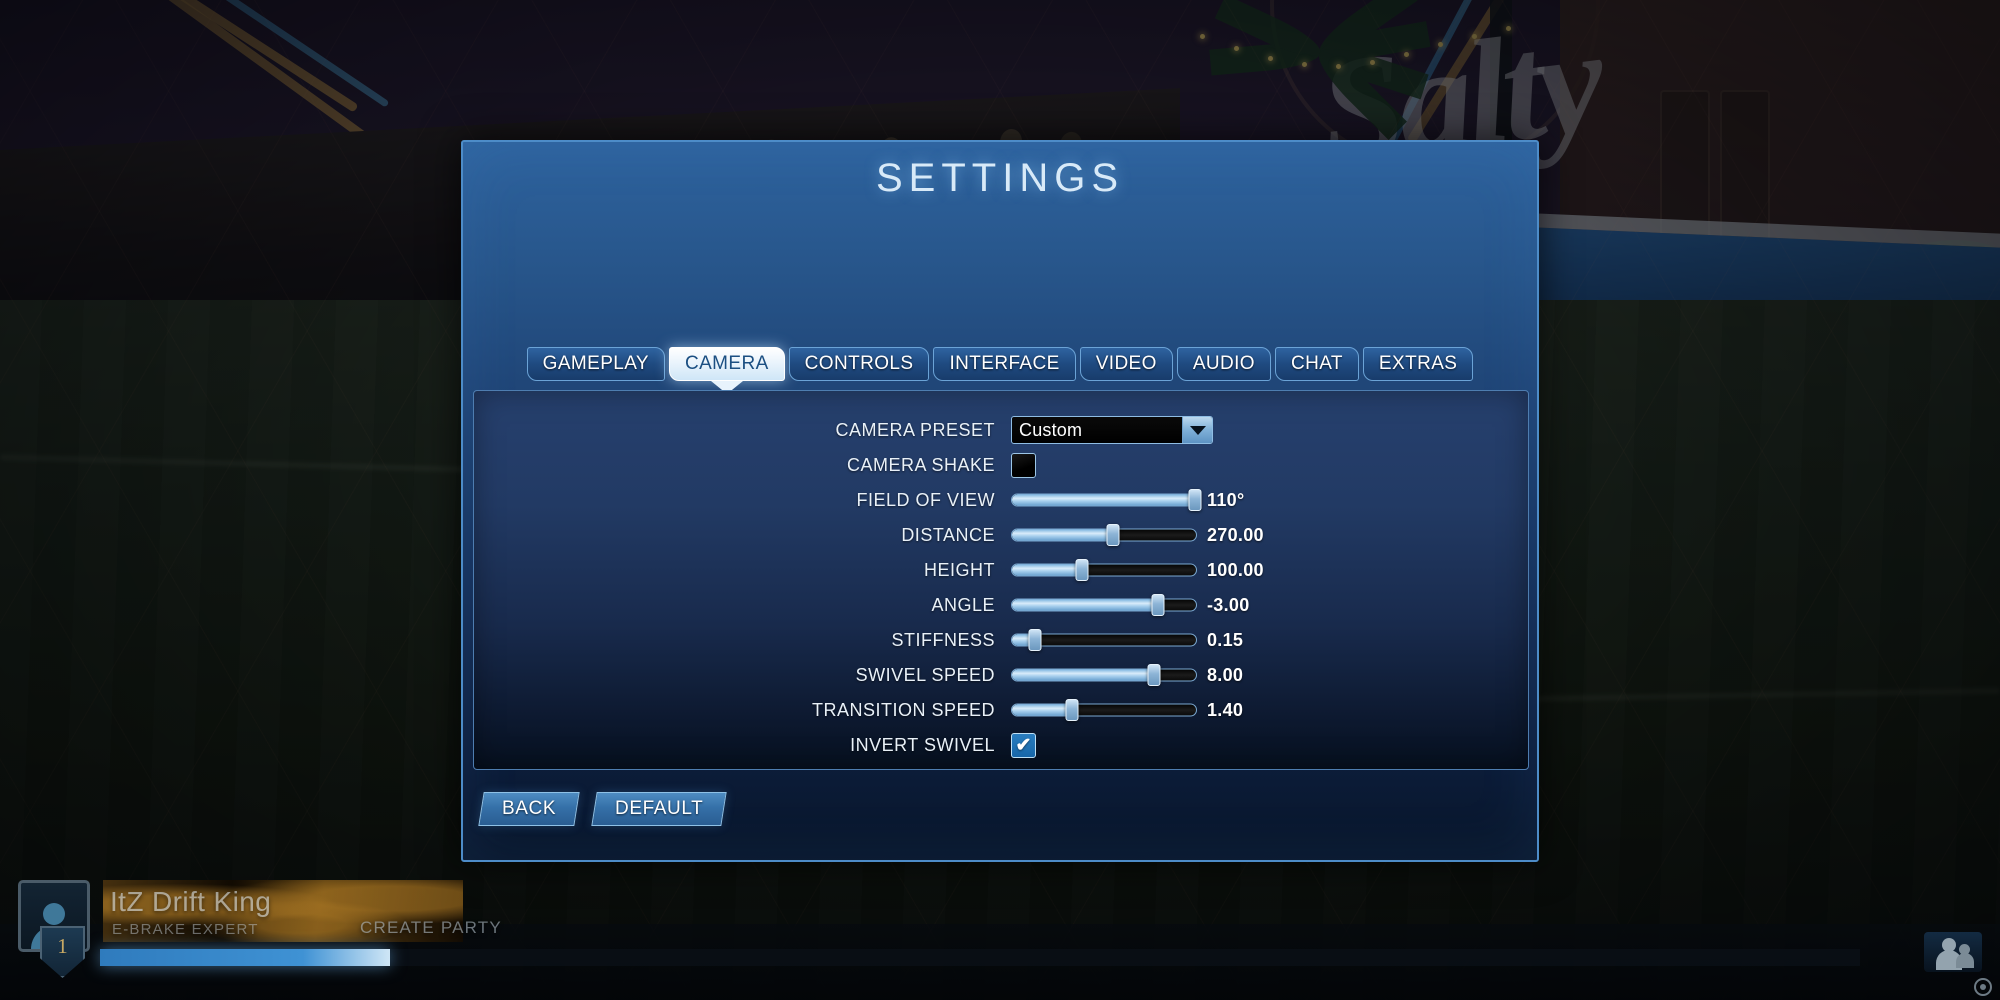 Image resolution: width=2000 pixels, height=1000 pixels. Describe the element at coordinates (1225, 709) in the screenshot. I see `slider-value: 1.40` at that location.